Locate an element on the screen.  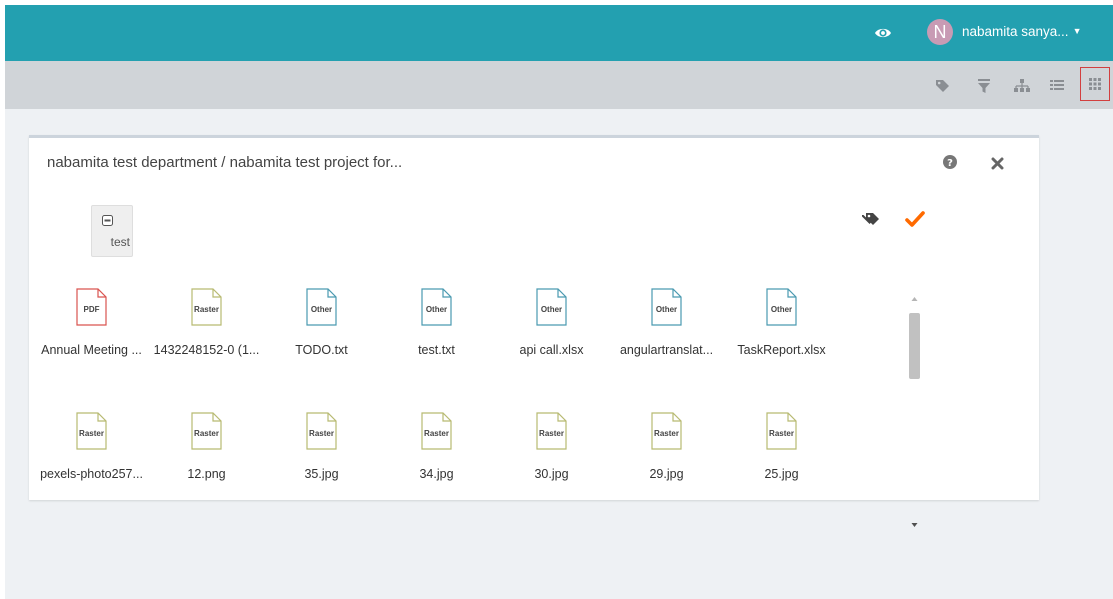
file-name: 35.jpg is located at coordinates (321, 474).